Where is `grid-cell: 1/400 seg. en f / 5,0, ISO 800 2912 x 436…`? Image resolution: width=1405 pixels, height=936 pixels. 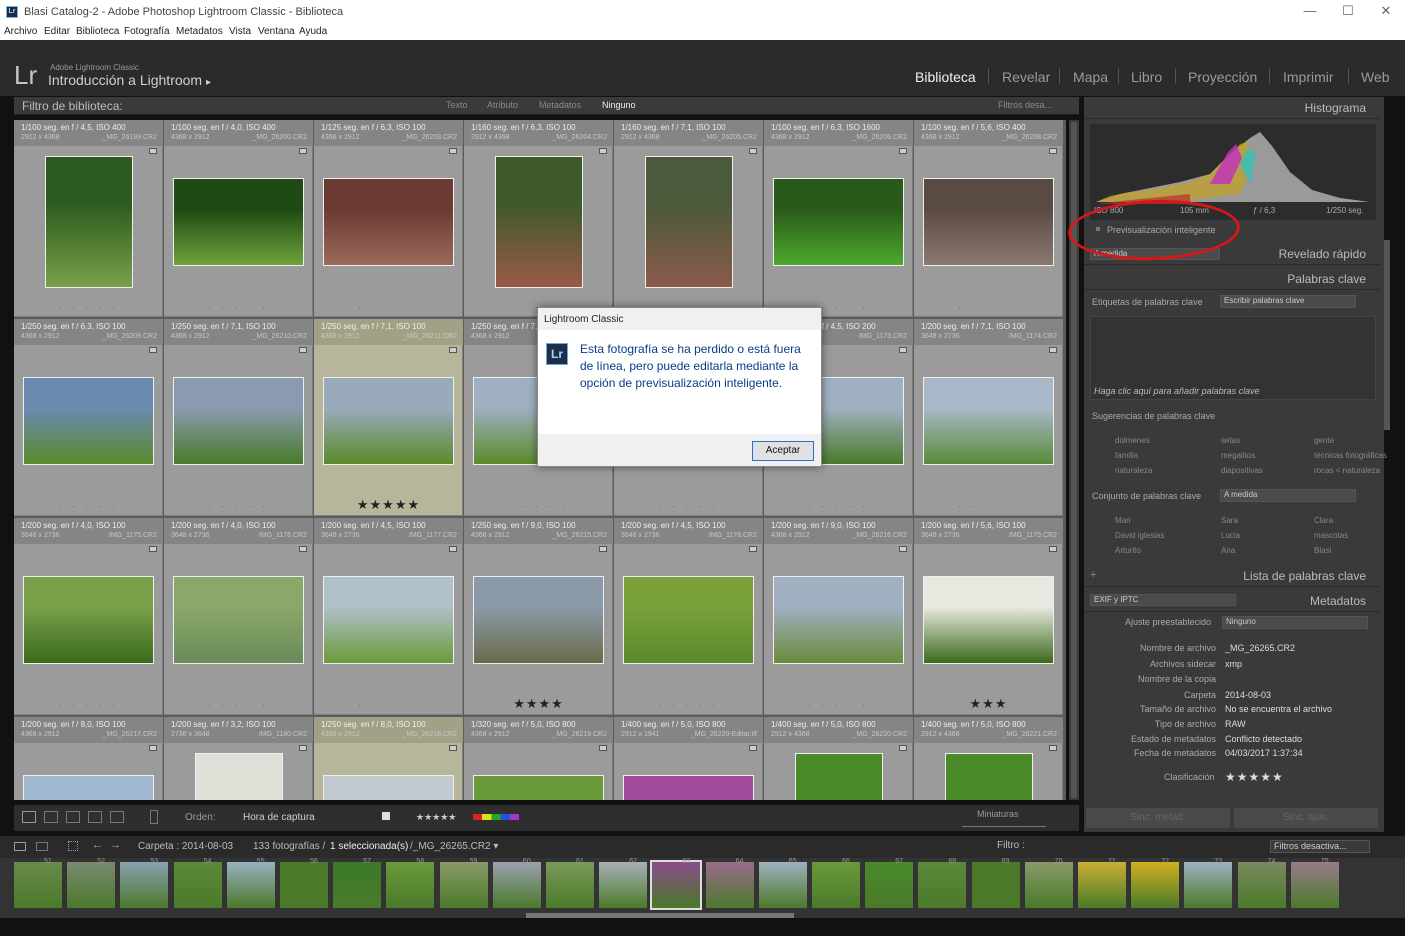 grid-cell: 1/400 seg. en f / 5,0, ISO 800 2912 x 436… is located at coordinates (838, 758).